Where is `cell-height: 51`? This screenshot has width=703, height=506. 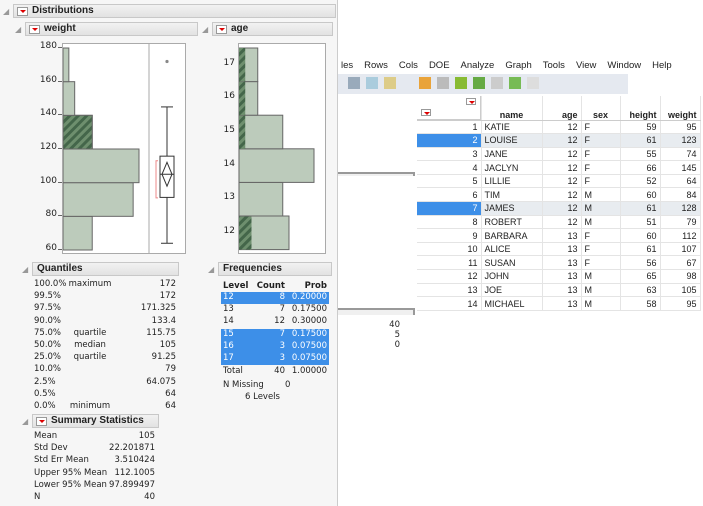
cell-height: 51 is located at coordinates (640, 222).